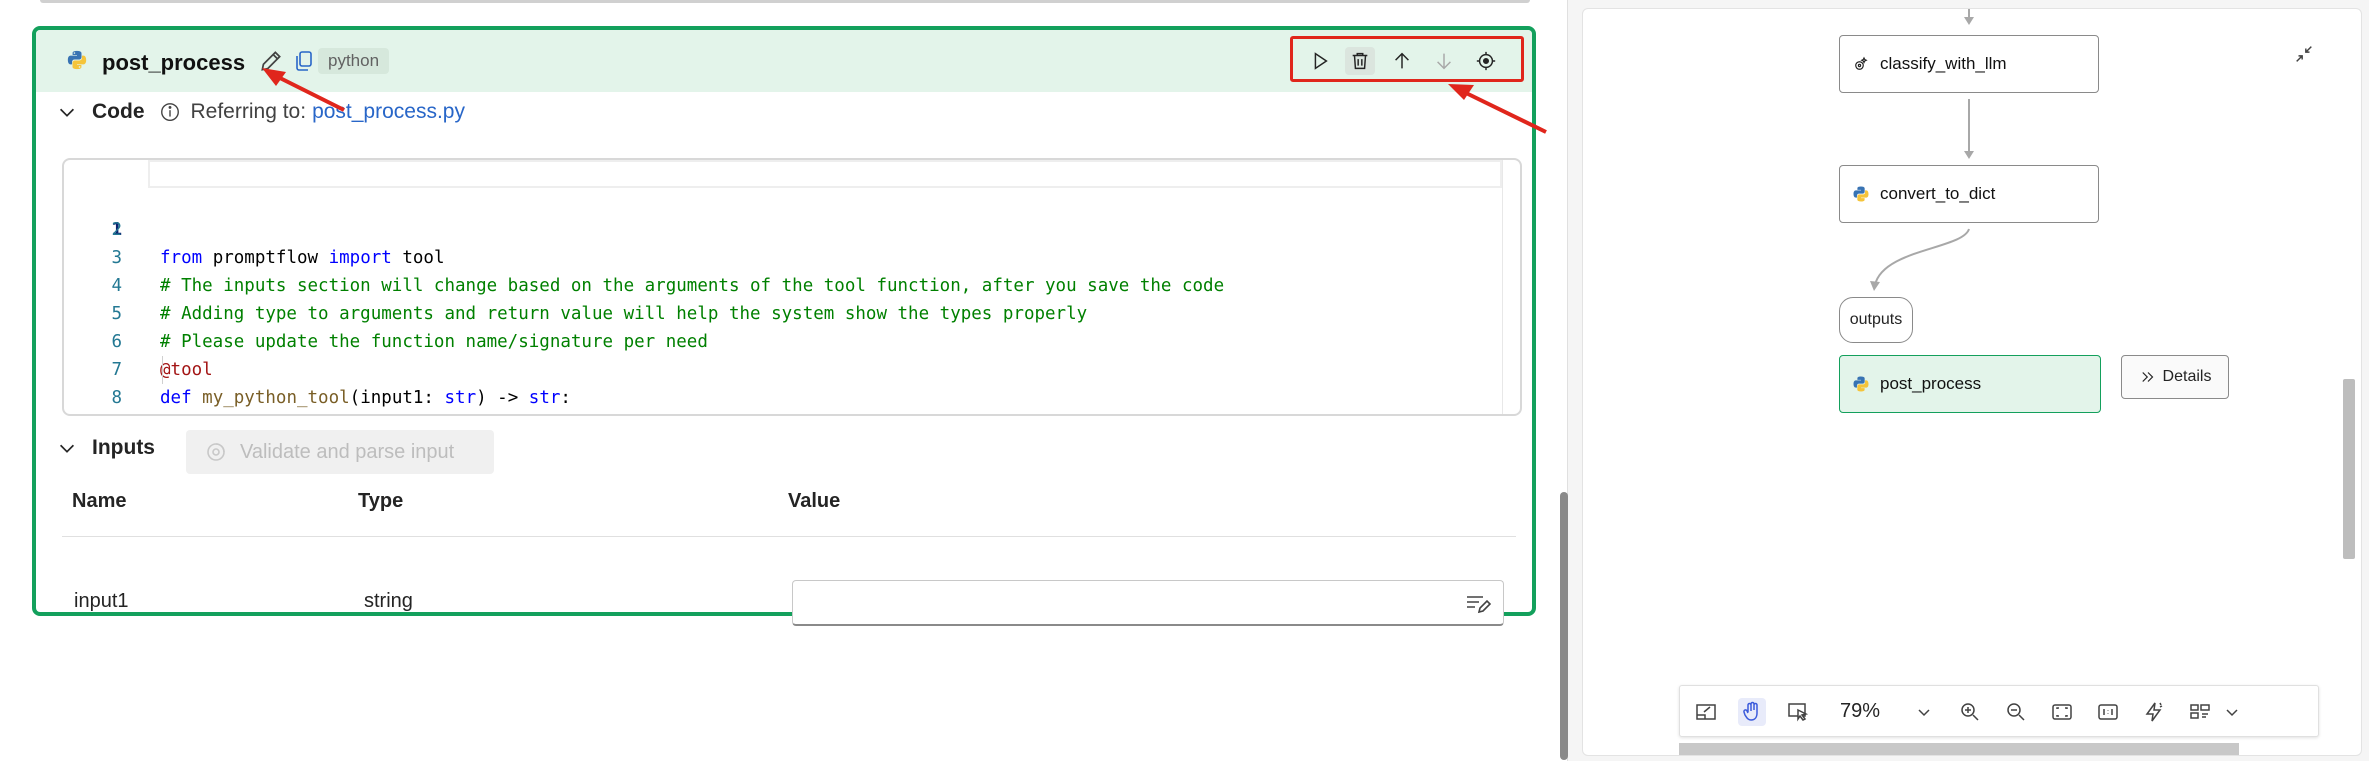 The width and height of the screenshot is (2369, 761). I want to click on zoom-in-icon, so click(1970, 712).